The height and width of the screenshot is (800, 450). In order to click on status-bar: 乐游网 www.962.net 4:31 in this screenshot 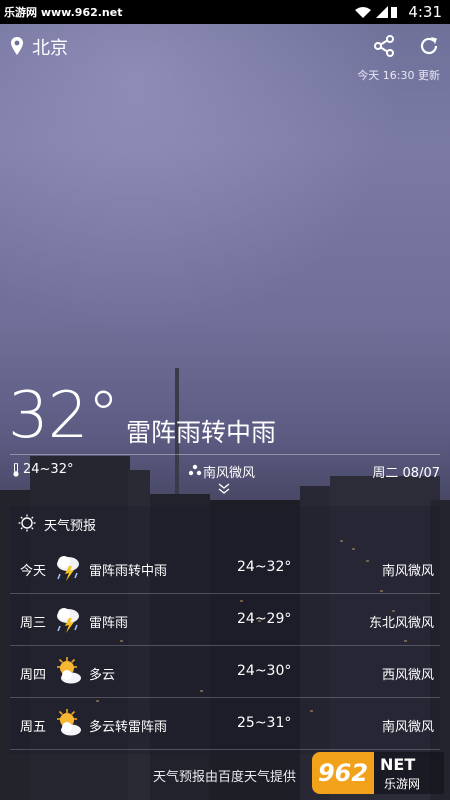, I will do `click(225, 12)`.